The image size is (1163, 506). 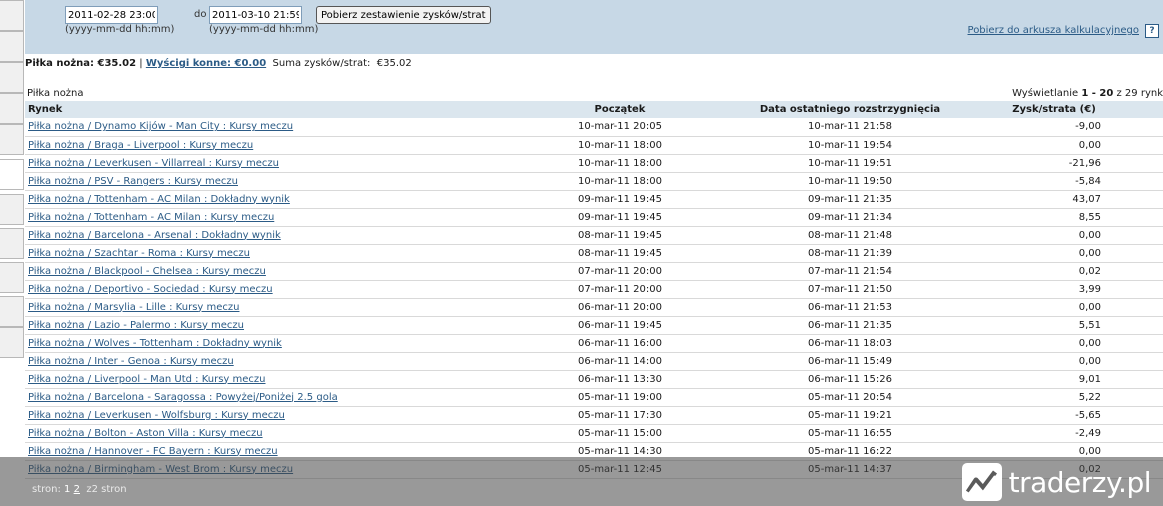 I want to click on profit-loss-cell: 5,22, so click(x=1054, y=397).